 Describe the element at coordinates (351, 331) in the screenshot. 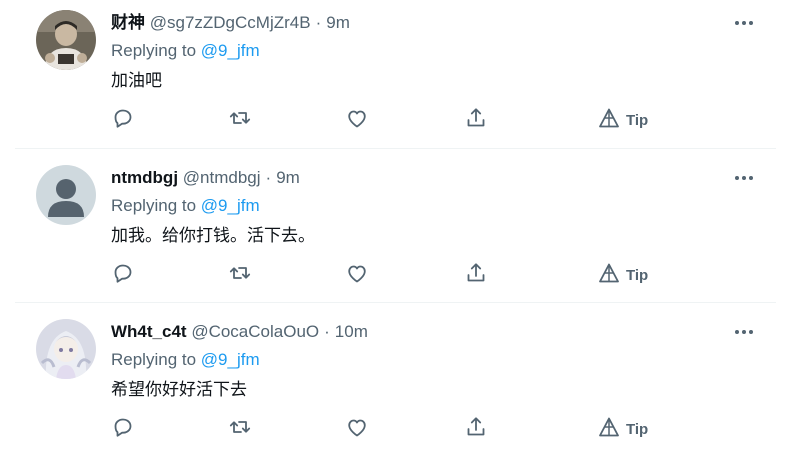

I see `timestamp: 10m` at that location.